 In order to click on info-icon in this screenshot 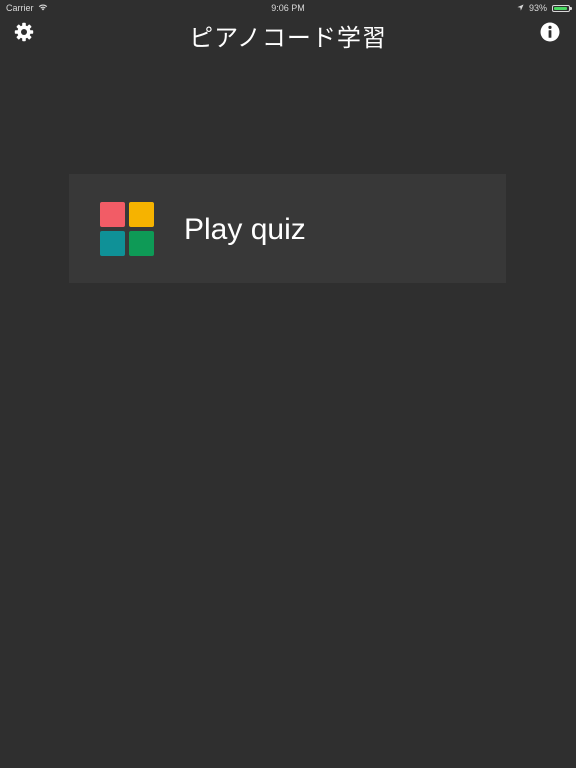, I will do `click(550, 34)`.